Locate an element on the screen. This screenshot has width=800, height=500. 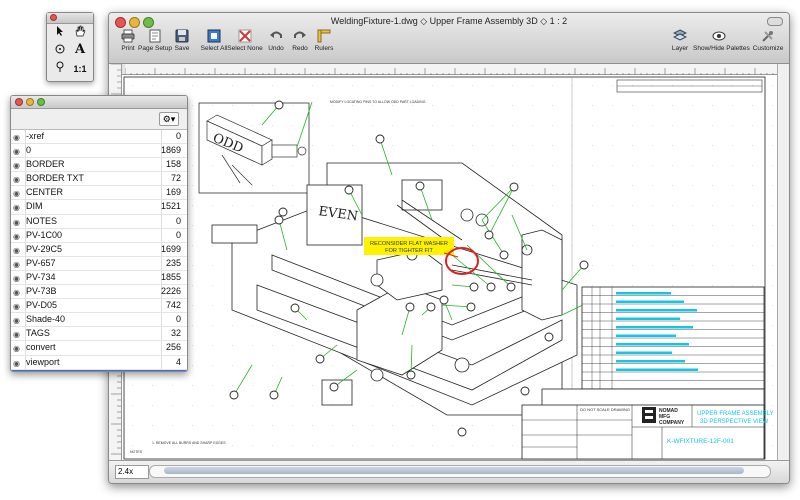
layer-row: ◉ PV-73B 2226 is located at coordinates (99, 292).